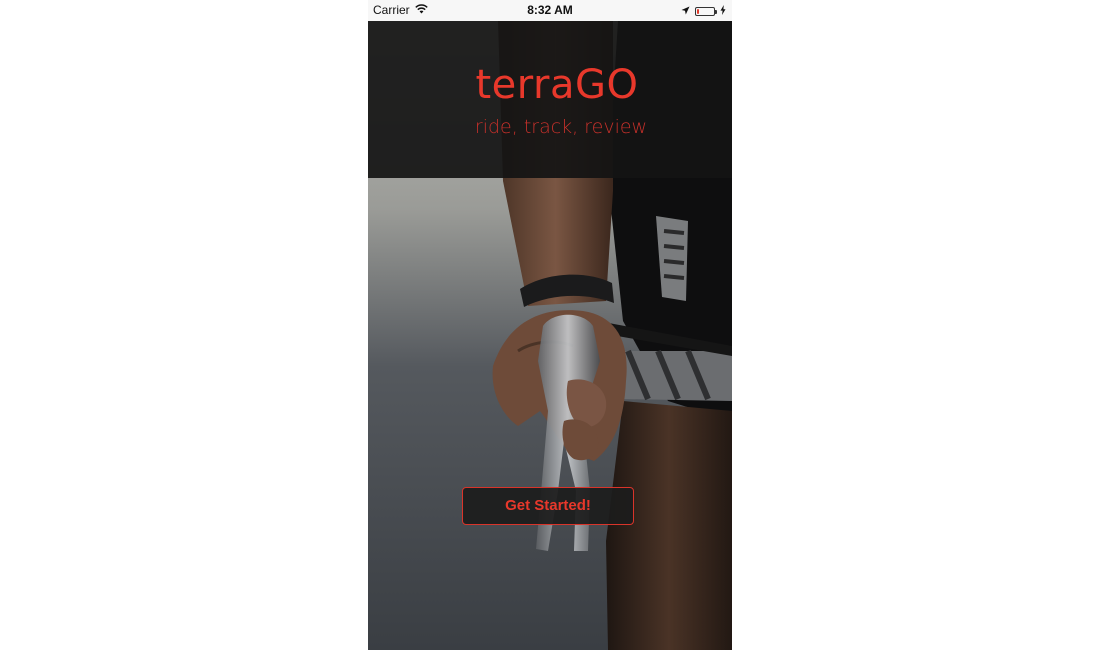  Describe the element at coordinates (561, 127) in the screenshot. I see `app-tagline: ride, track, review` at that location.